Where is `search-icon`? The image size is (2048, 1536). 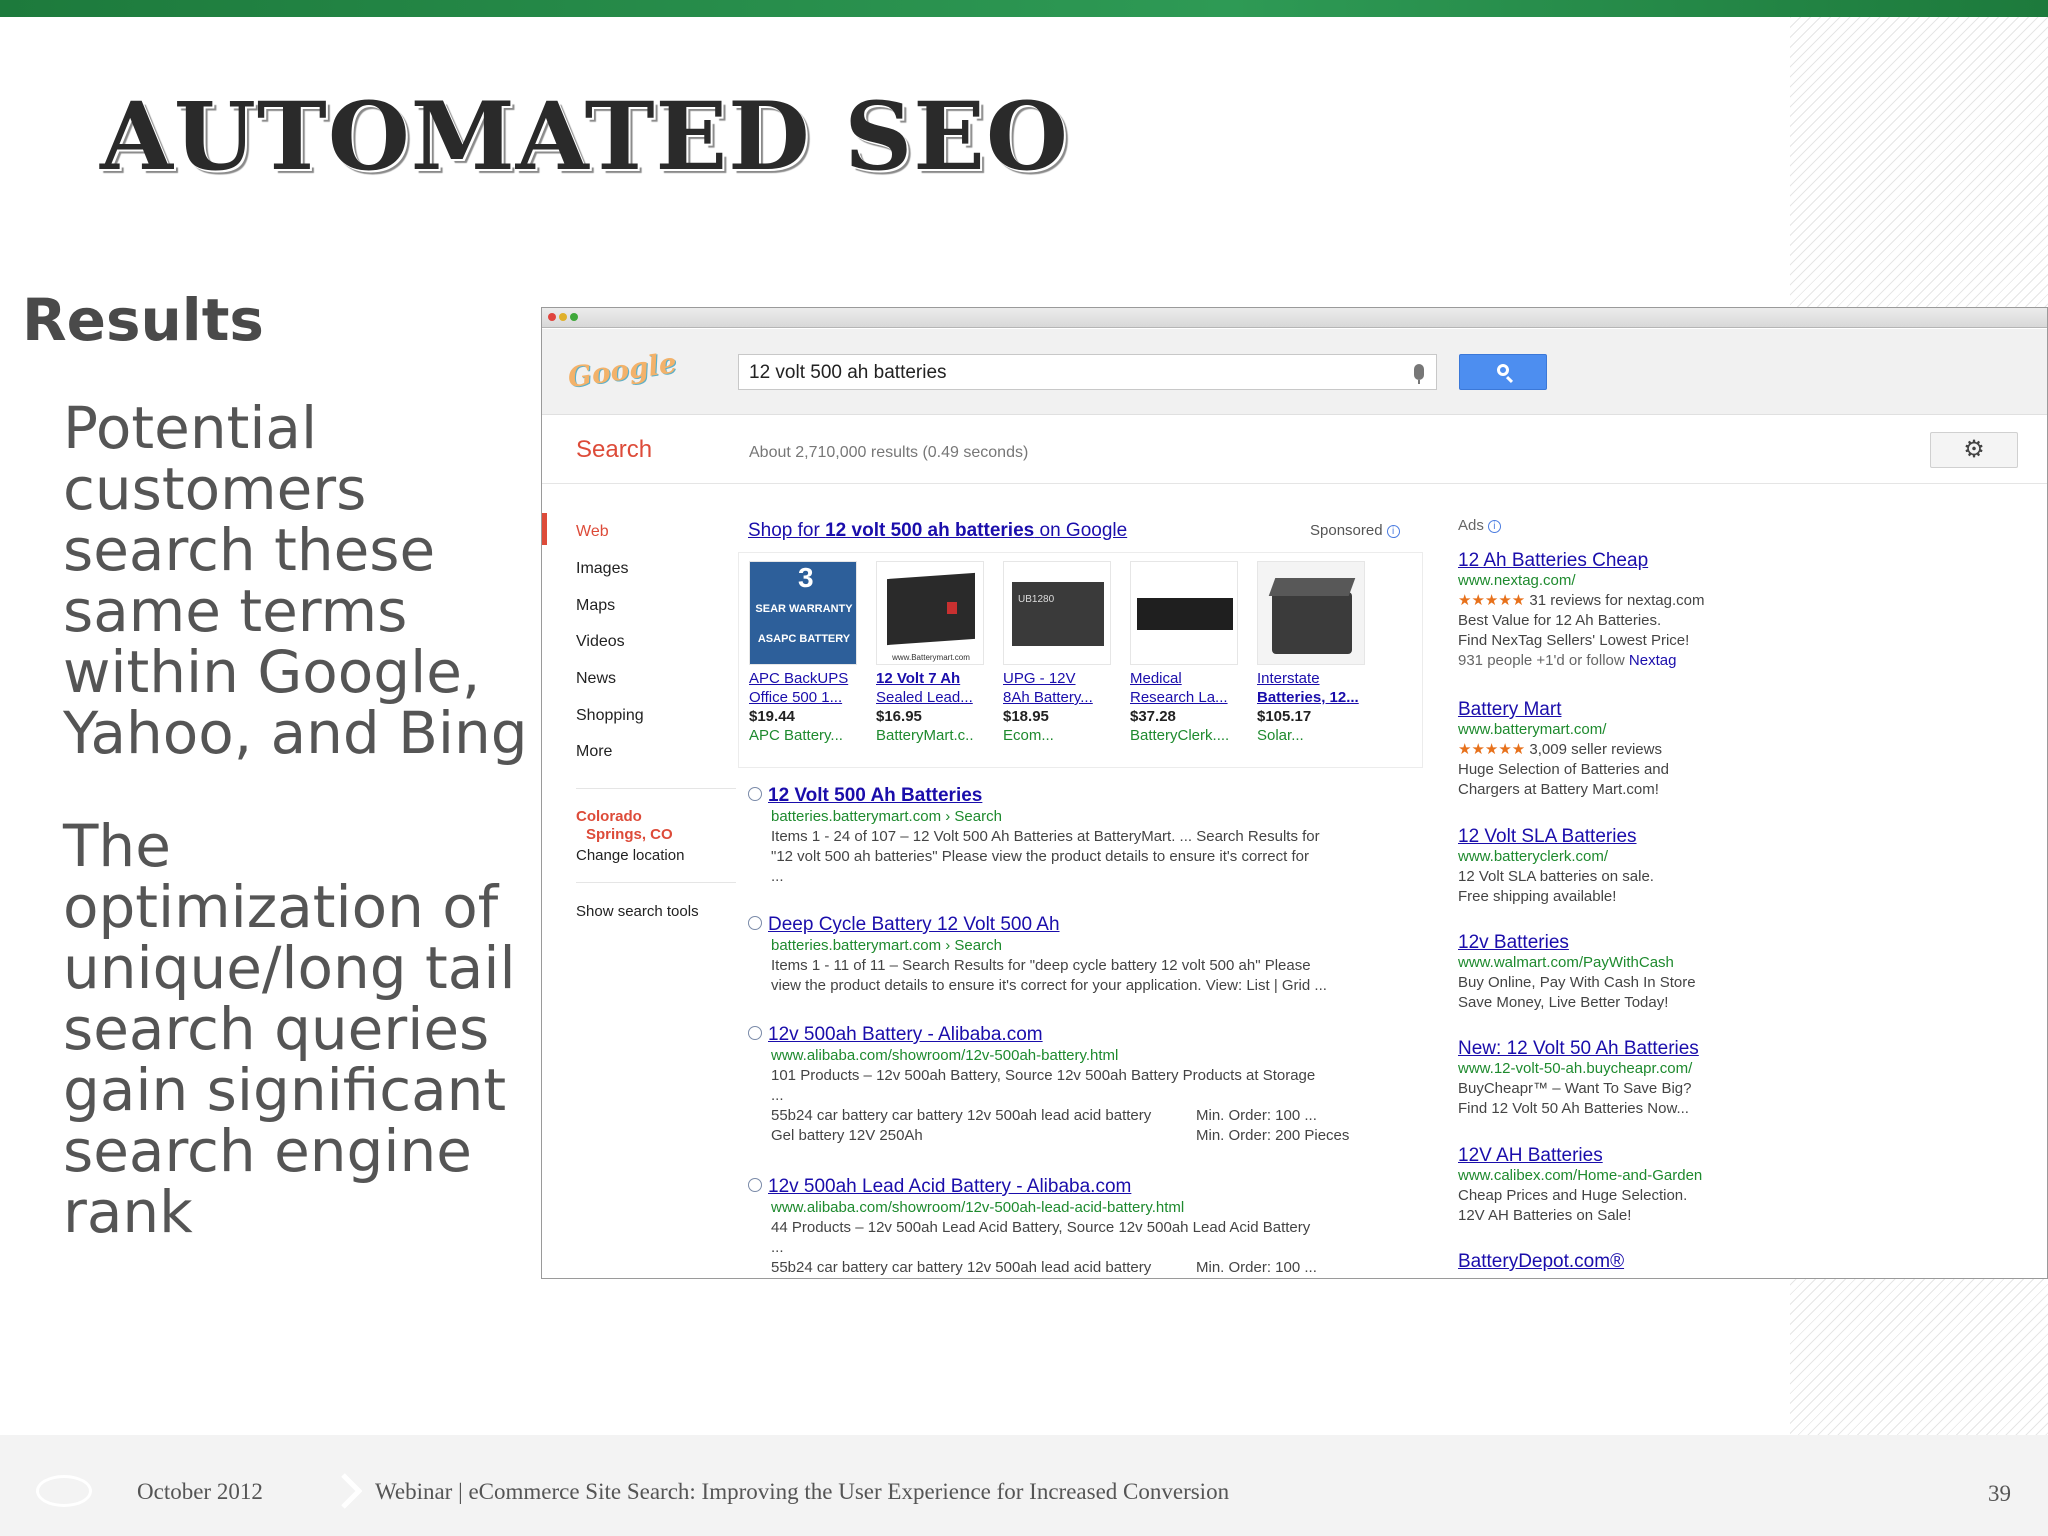 search-icon is located at coordinates (1503, 370).